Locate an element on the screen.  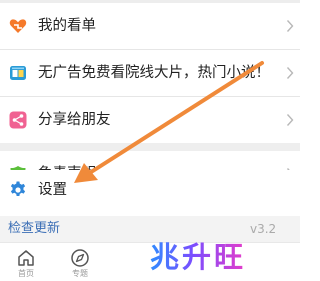
check-update-label: 检查更新 is located at coordinates (34, 229).